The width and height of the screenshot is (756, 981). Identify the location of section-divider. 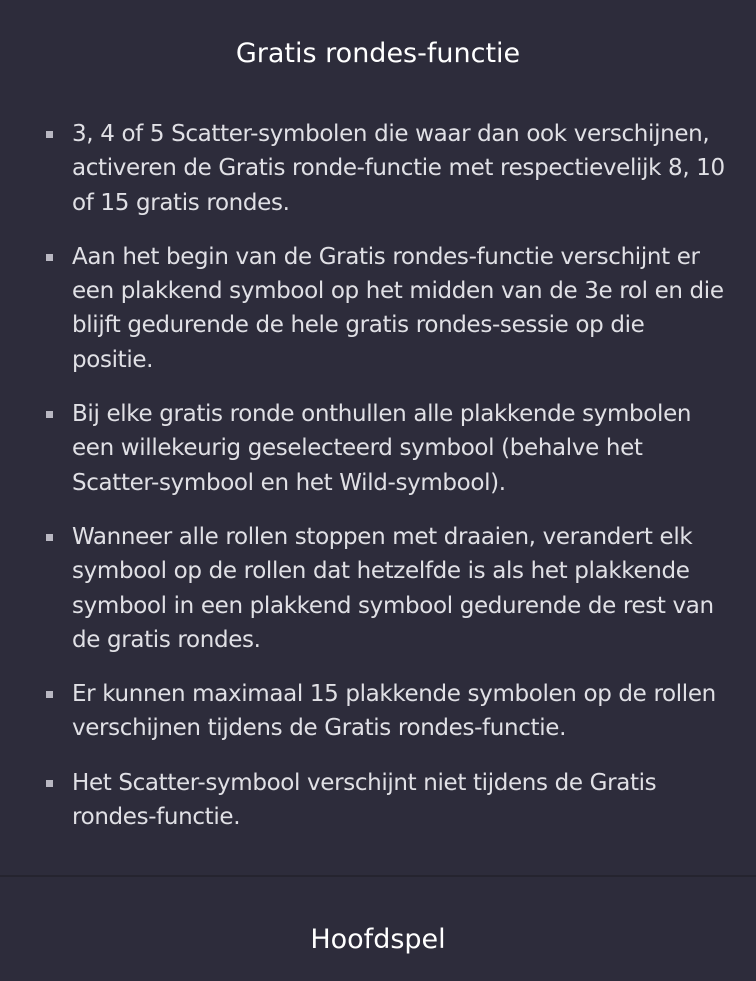
(378, 876).